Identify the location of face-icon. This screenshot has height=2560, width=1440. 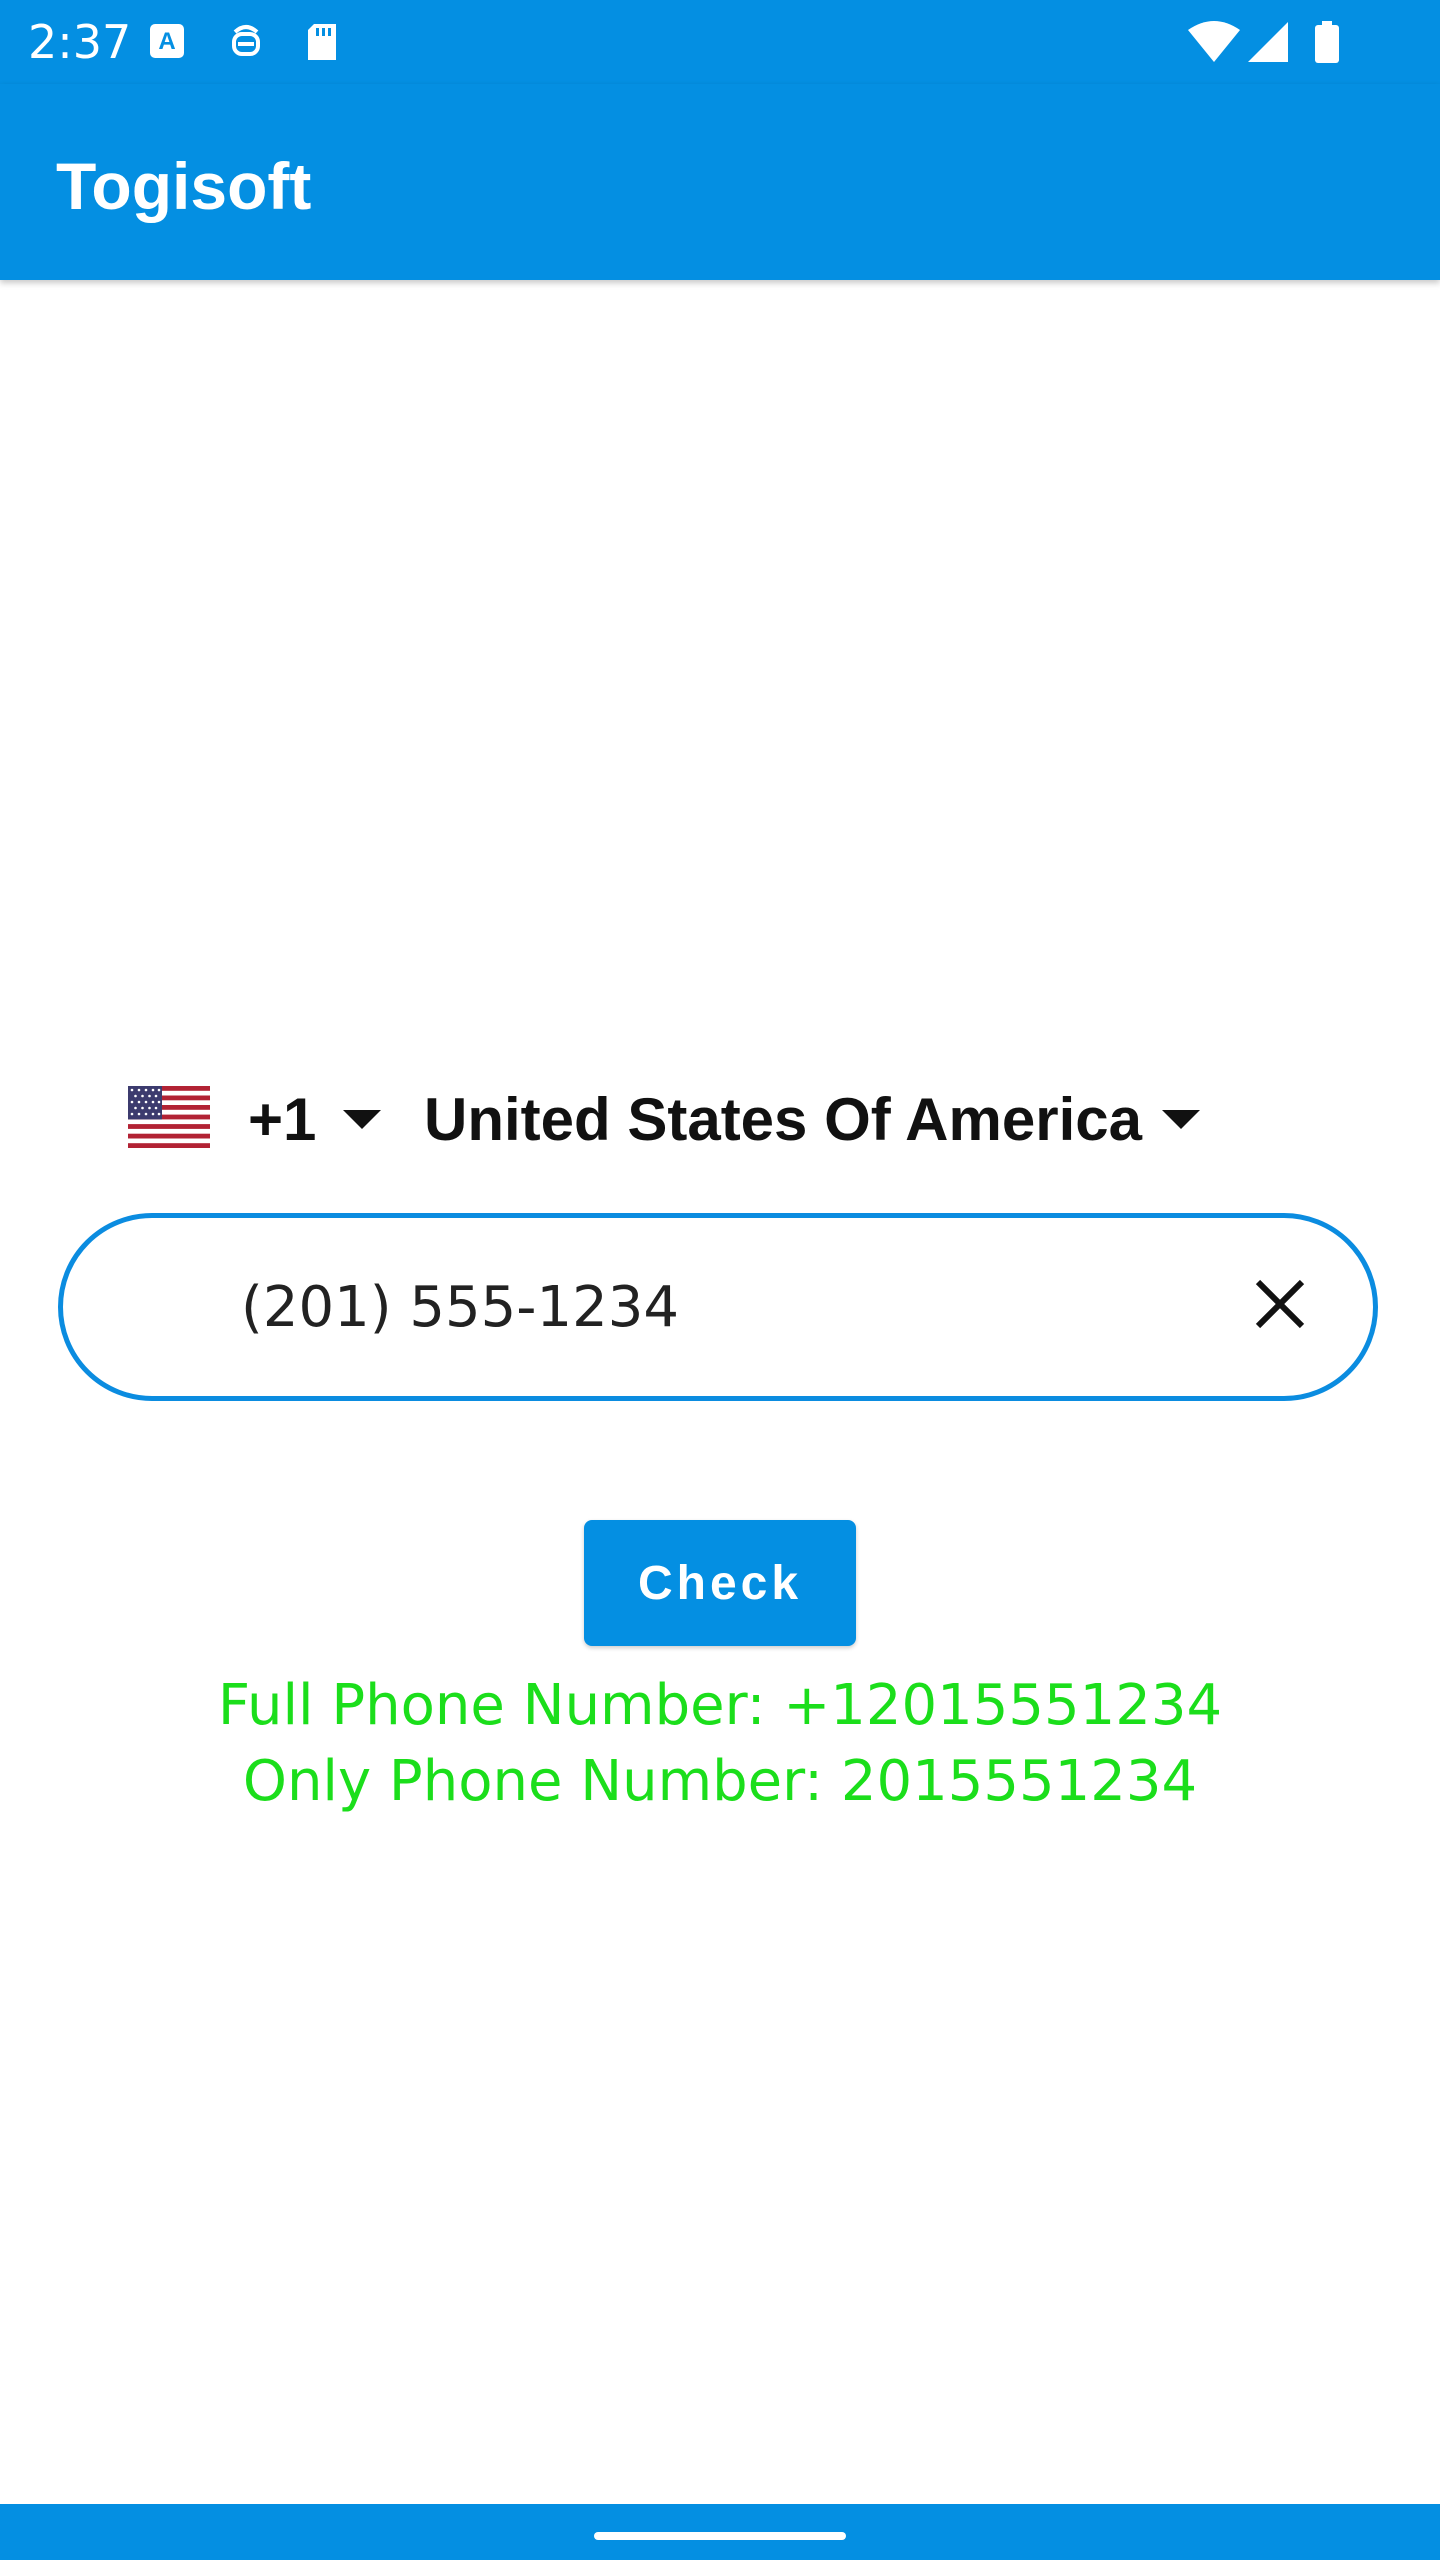
(246, 40).